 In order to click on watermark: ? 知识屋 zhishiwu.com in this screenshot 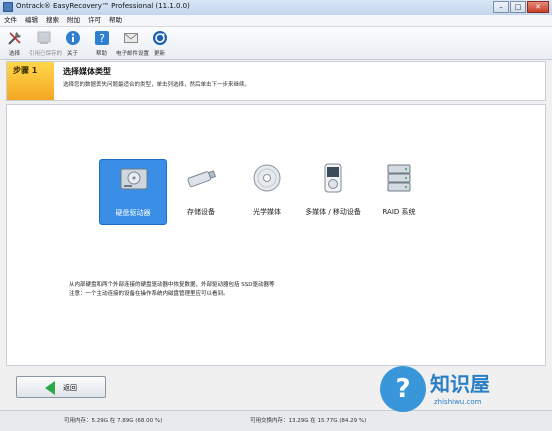, I will do `click(465, 395)`.